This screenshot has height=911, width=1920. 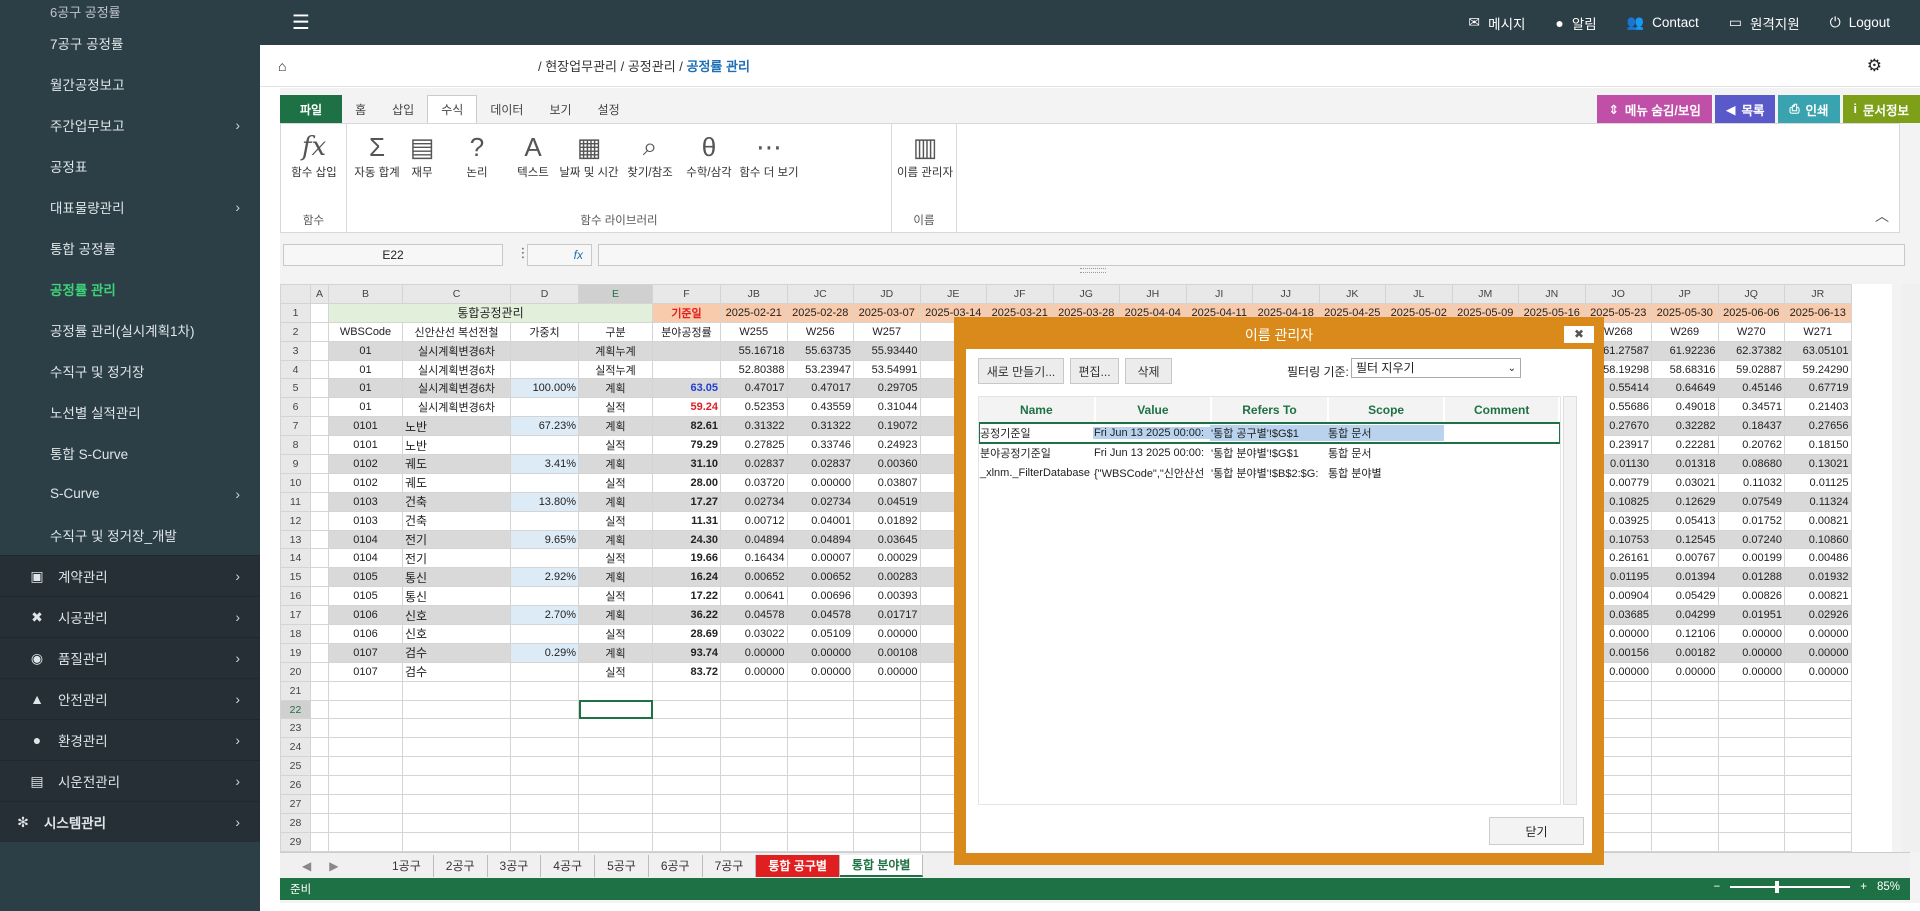 What do you see at coordinates (295, 331) in the screenshot?
I see `row-header: 2` at bounding box center [295, 331].